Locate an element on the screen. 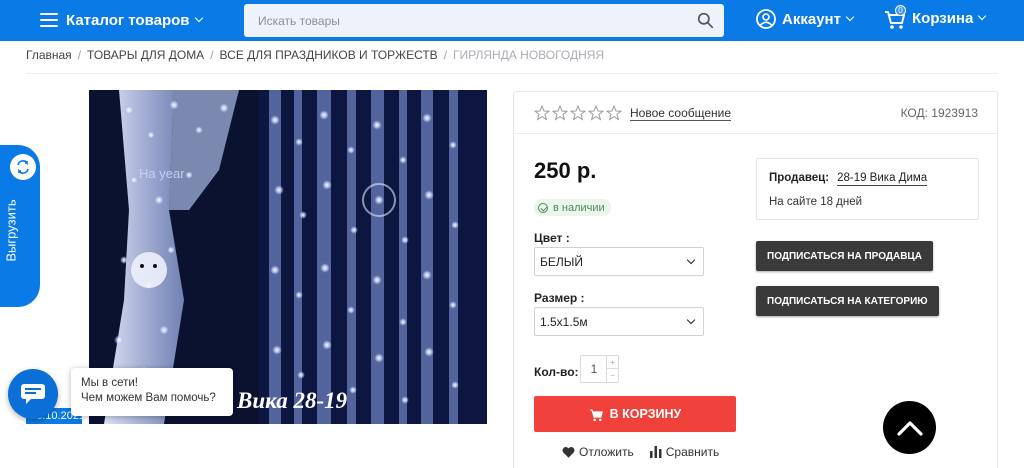 The width and height of the screenshot is (1024, 468). search-bar is located at coordinates (484, 20).